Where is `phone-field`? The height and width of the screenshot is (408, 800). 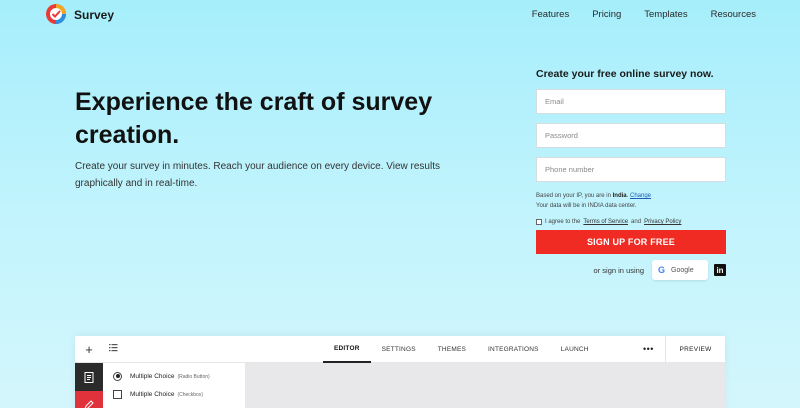 phone-field is located at coordinates (631, 169).